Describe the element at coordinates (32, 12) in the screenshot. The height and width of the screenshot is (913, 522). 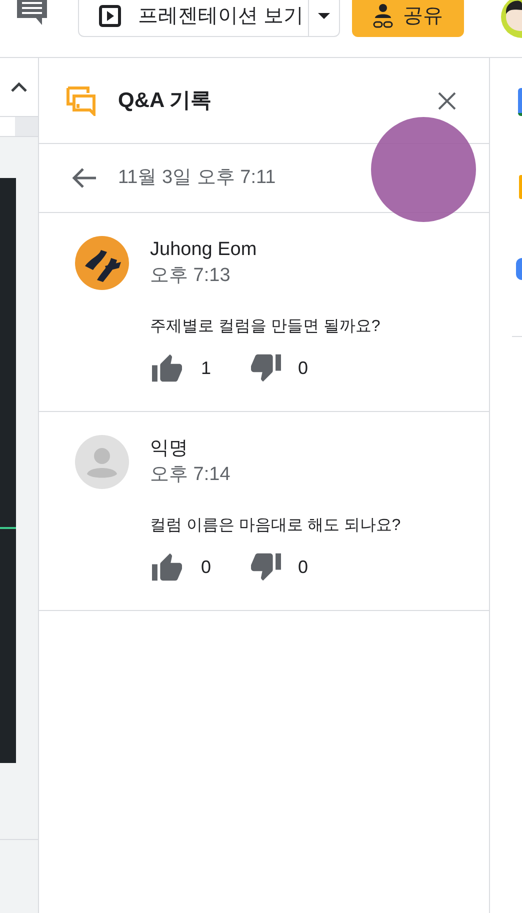
I see `comment-icon` at that location.